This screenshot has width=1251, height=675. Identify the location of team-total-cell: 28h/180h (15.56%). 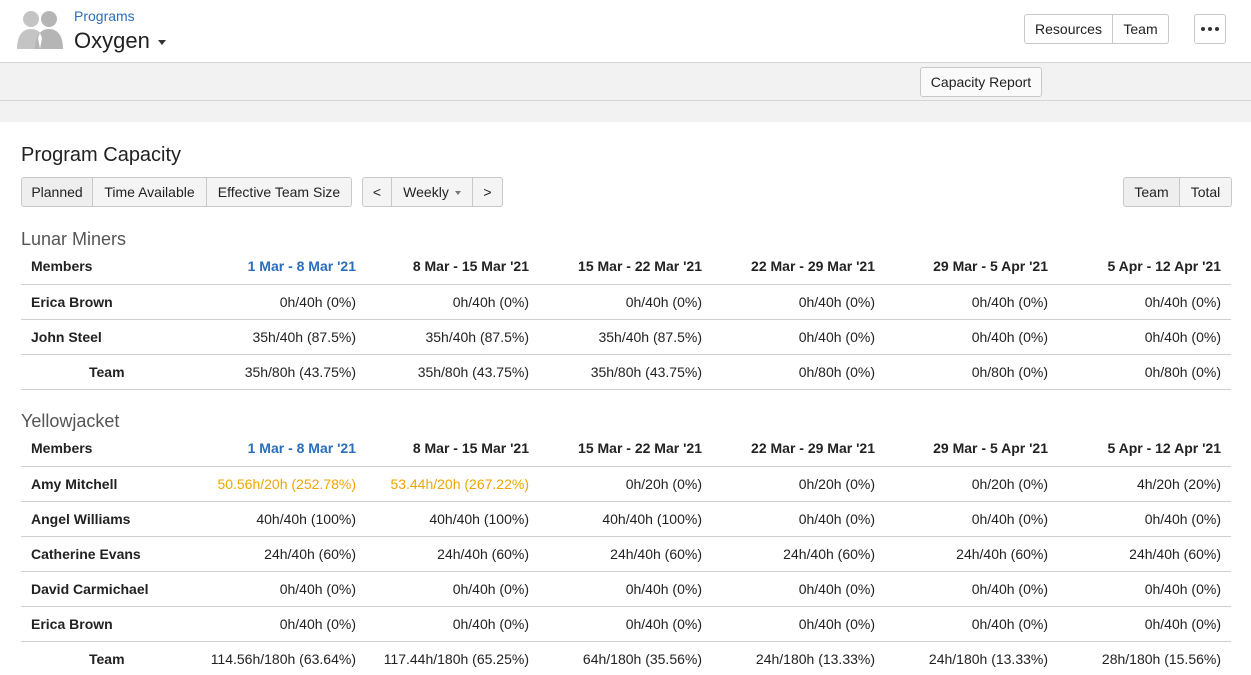
(1144, 658).